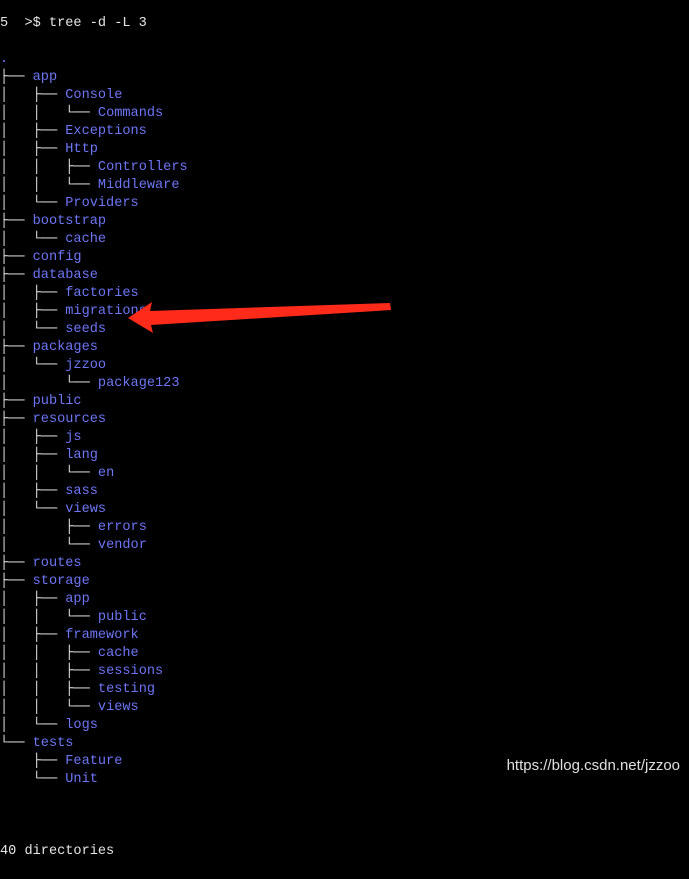 This screenshot has width=689, height=879. I want to click on summary-line: 40 directories, so click(57, 851).